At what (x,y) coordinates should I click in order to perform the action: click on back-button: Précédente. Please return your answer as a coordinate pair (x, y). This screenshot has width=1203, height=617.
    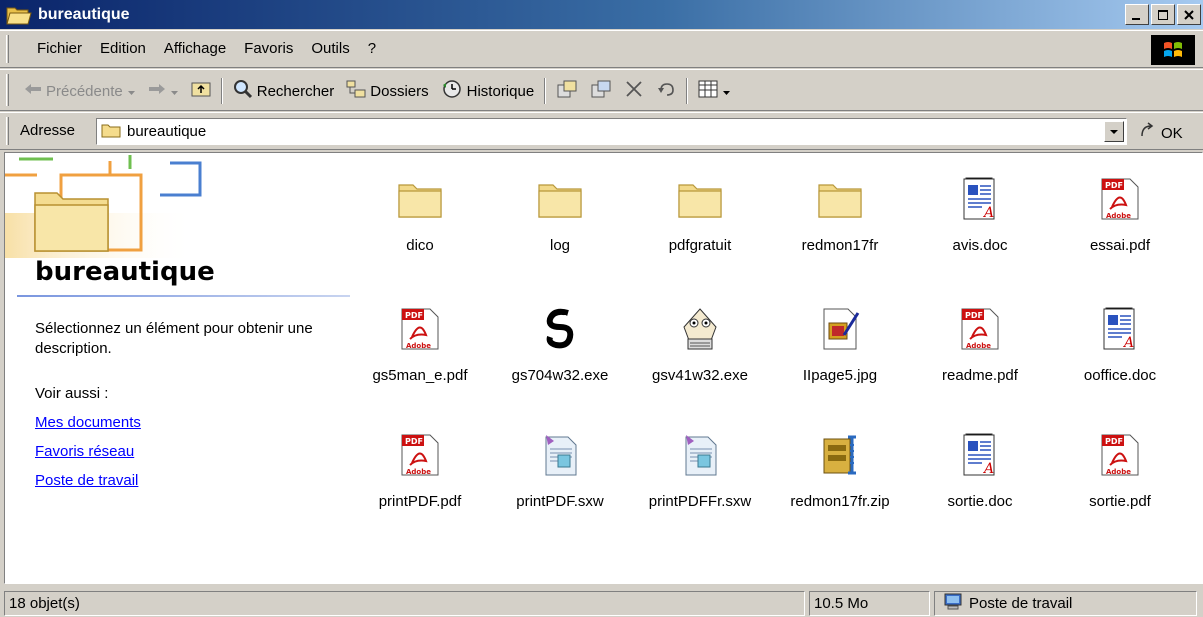
    Looking at the image, I should click on (80, 91).